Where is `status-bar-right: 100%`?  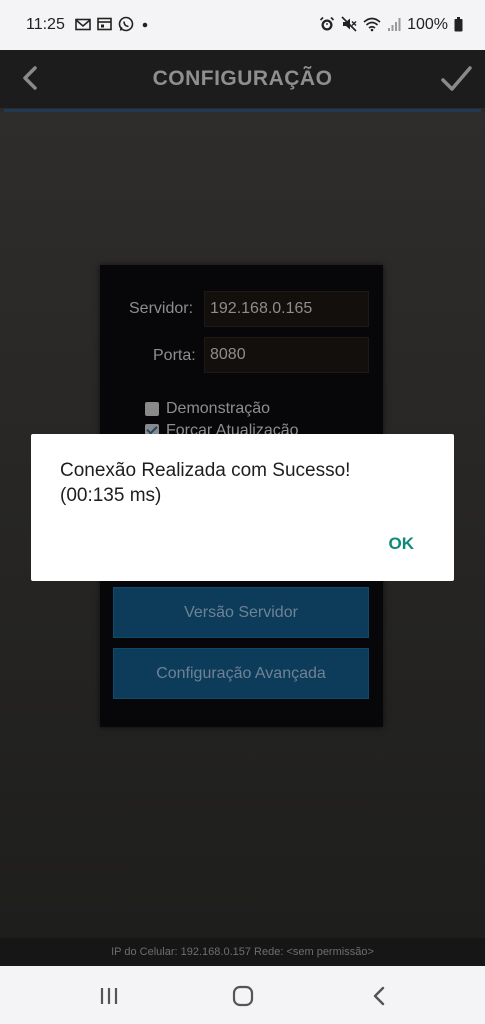 status-bar-right: 100% is located at coordinates (391, 25).